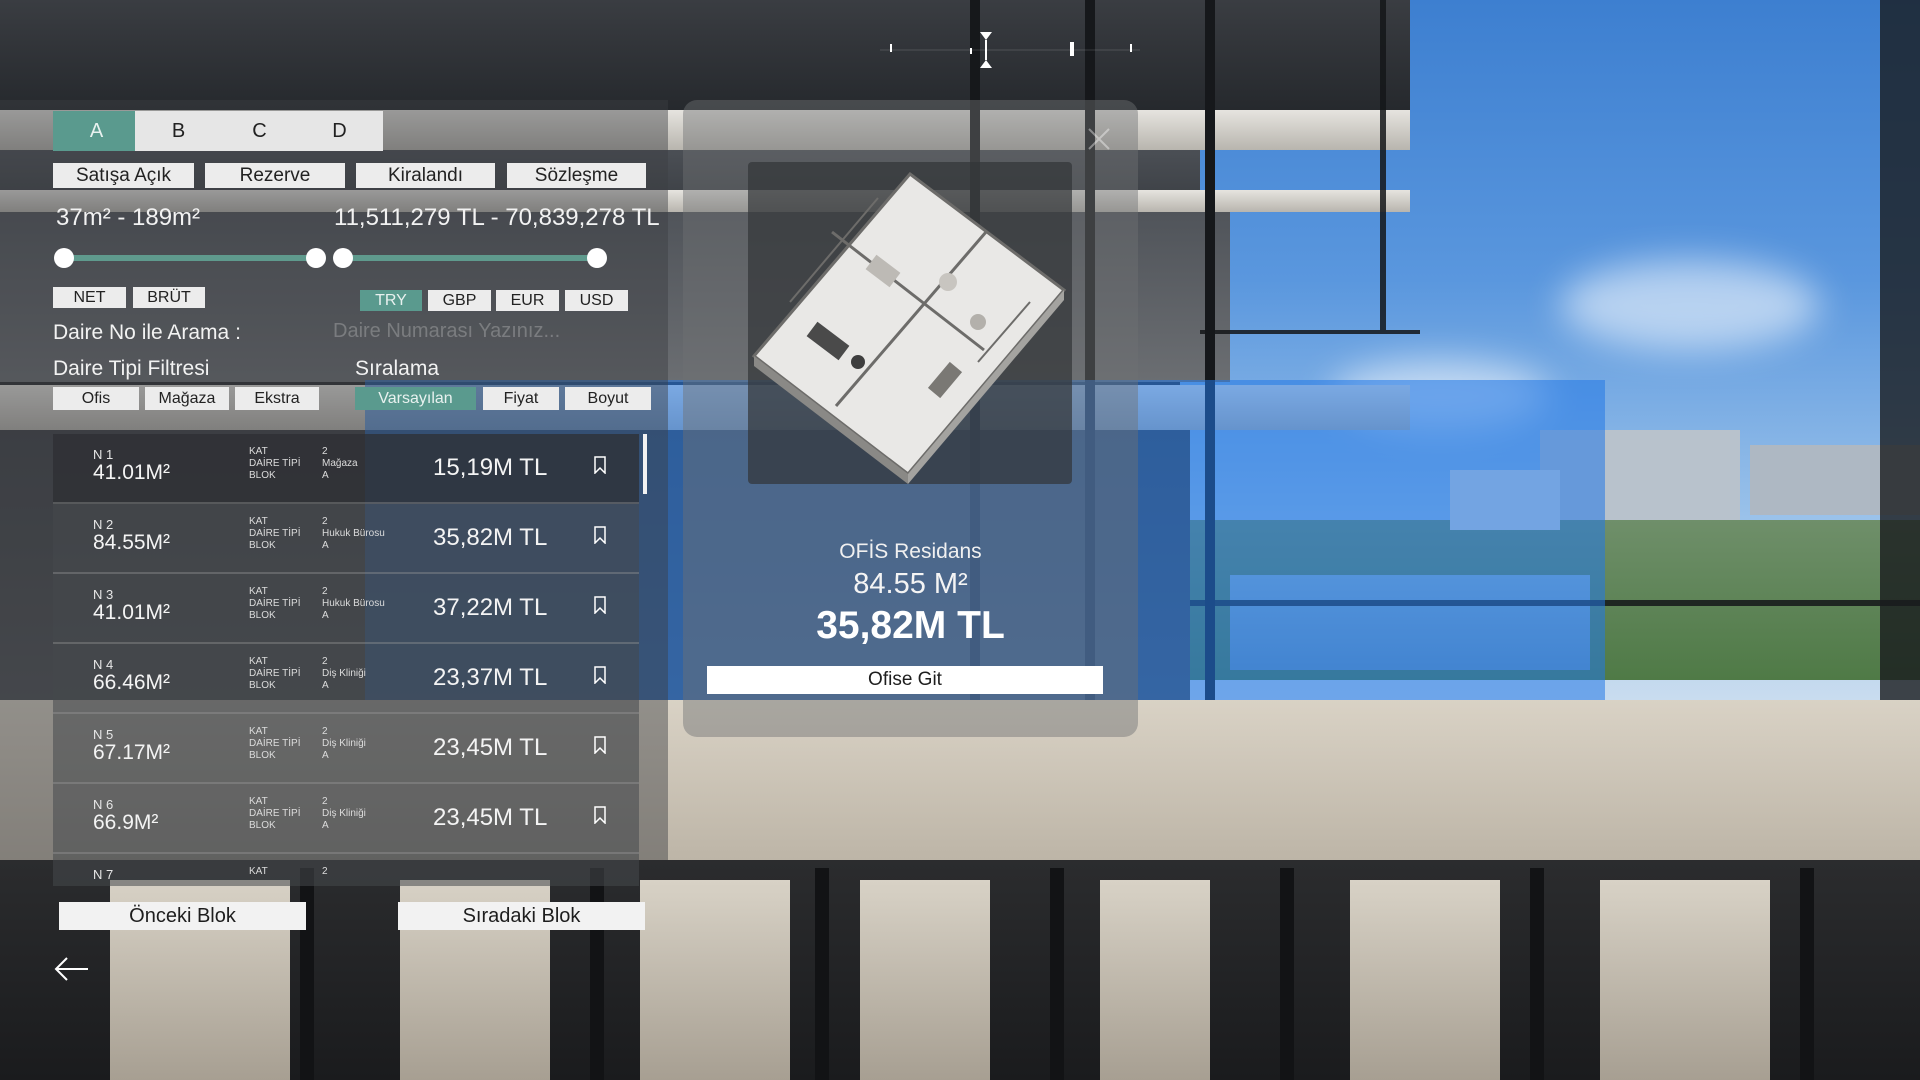 Image resolution: width=1920 pixels, height=1080 pixels. Describe the element at coordinates (346, 870) in the screenshot. I see `unit-row: N 7 KAT 2` at that location.